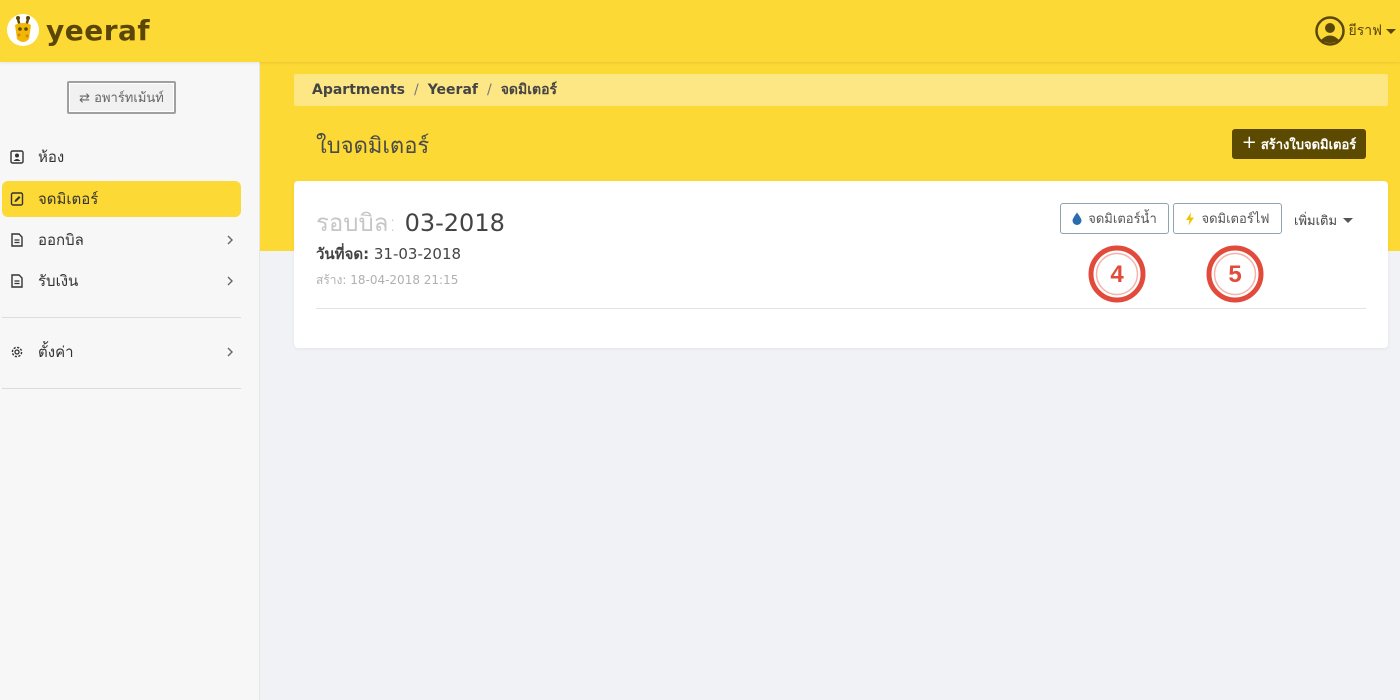  I want to click on sidebar-item-label: ออกบิล, so click(61, 240).